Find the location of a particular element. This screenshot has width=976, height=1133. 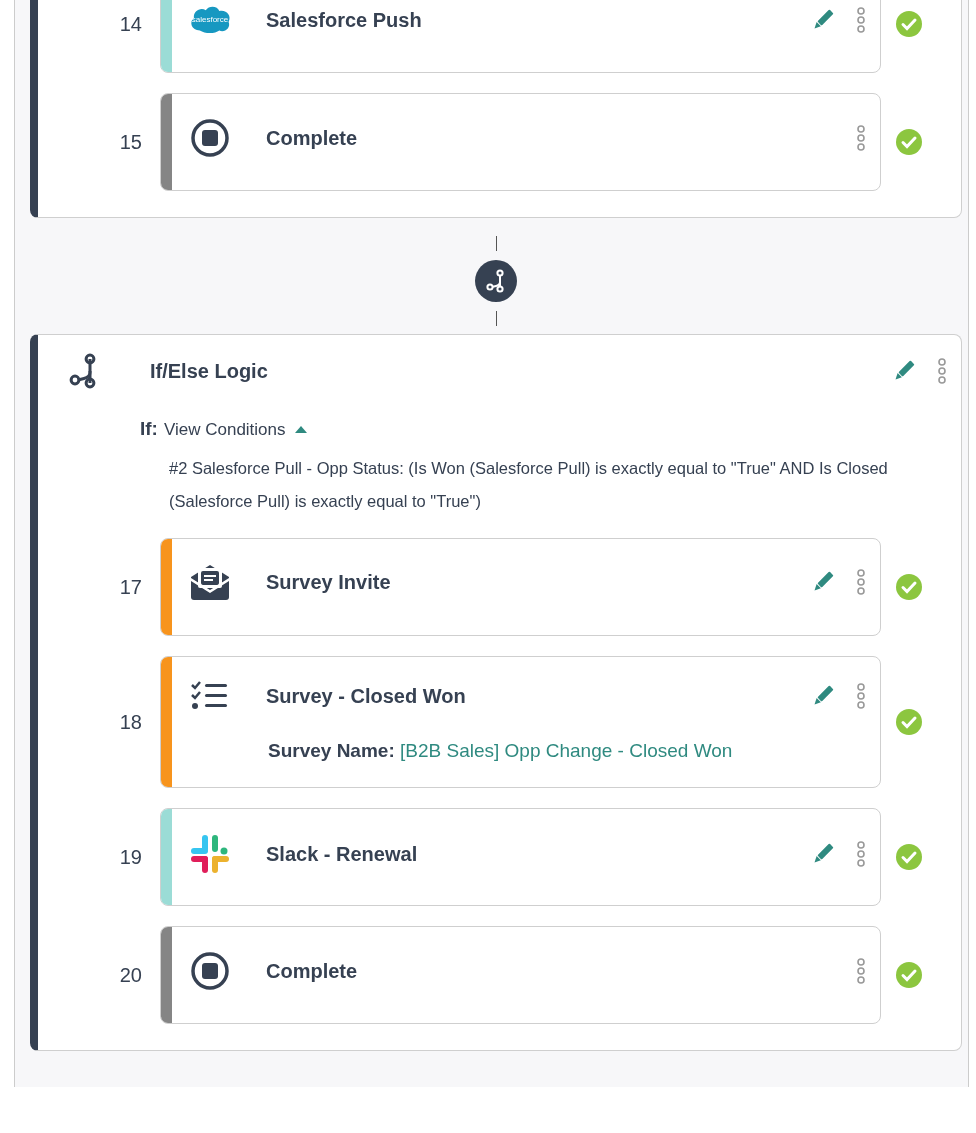

step-number: 20 is located at coordinates (130, 975).